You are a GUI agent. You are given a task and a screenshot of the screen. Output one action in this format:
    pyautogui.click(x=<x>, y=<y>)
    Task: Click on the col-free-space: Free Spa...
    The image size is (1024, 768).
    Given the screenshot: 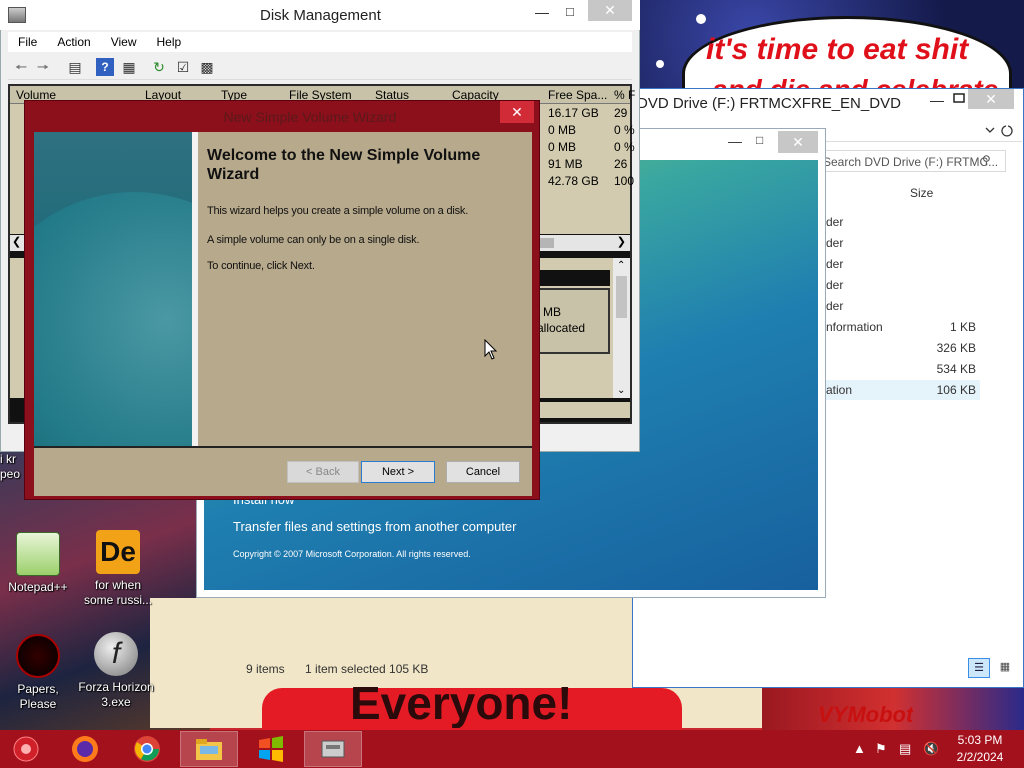 What is the action you would take?
    pyautogui.click(x=577, y=95)
    